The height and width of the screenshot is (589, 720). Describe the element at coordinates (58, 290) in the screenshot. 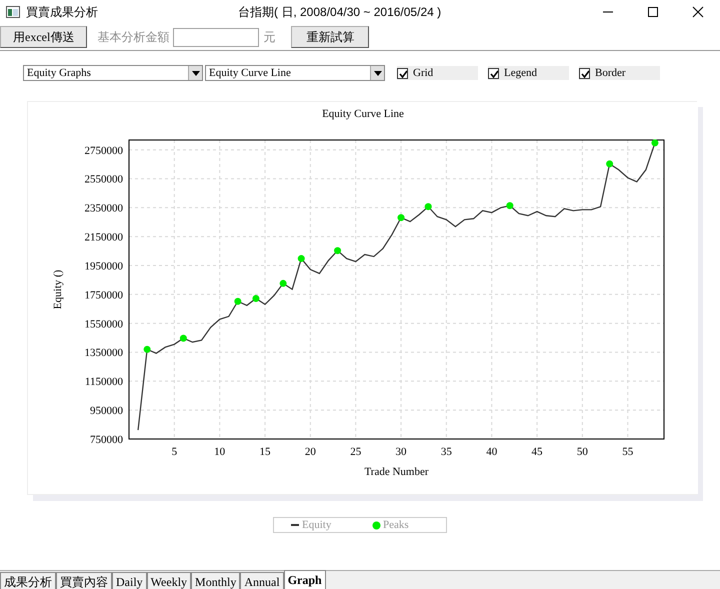

I see `y-axis-title: Equity ()` at that location.